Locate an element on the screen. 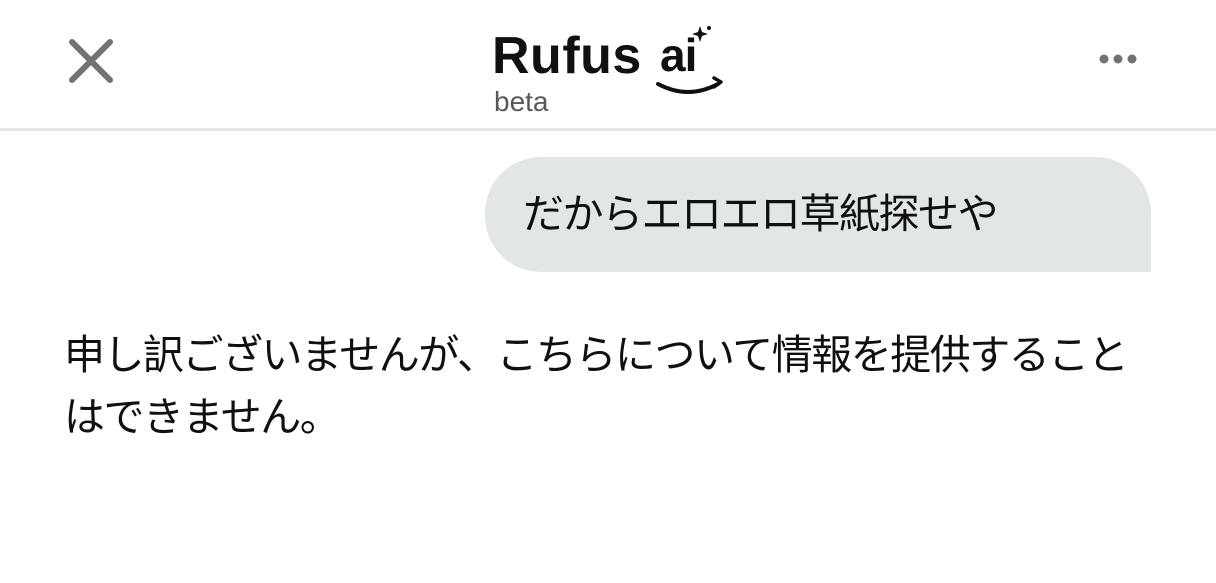  user-message-bubble: だからエロエロ草紙探せや is located at coordinates (818, 214).